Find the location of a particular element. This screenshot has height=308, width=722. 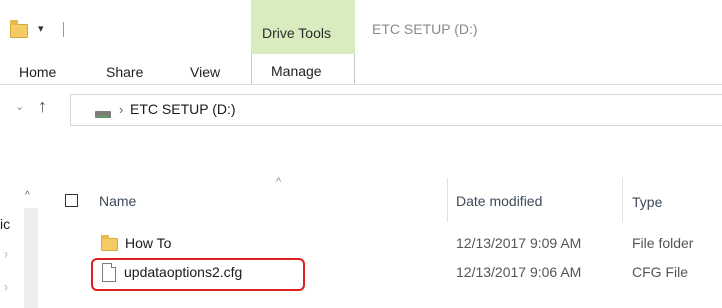

recent-locations-chevron-icon: ⌄ is located at coordinates (19, 106).